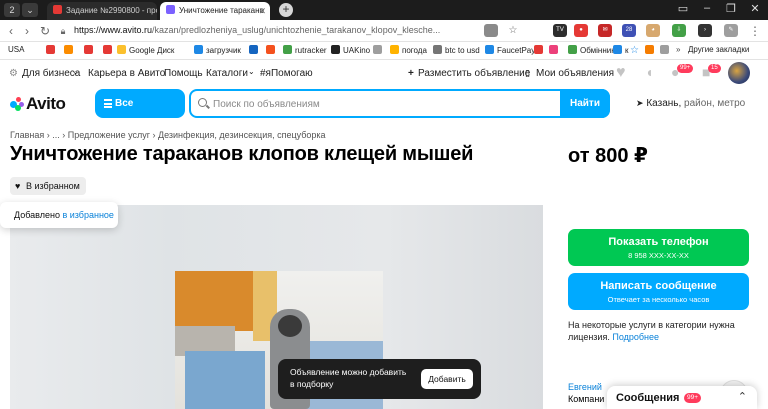  What do you see at coordinates (447, 379) in the screenshot?
I see `add-to-collection-button: Добавить` at bounding box center [447, 379].